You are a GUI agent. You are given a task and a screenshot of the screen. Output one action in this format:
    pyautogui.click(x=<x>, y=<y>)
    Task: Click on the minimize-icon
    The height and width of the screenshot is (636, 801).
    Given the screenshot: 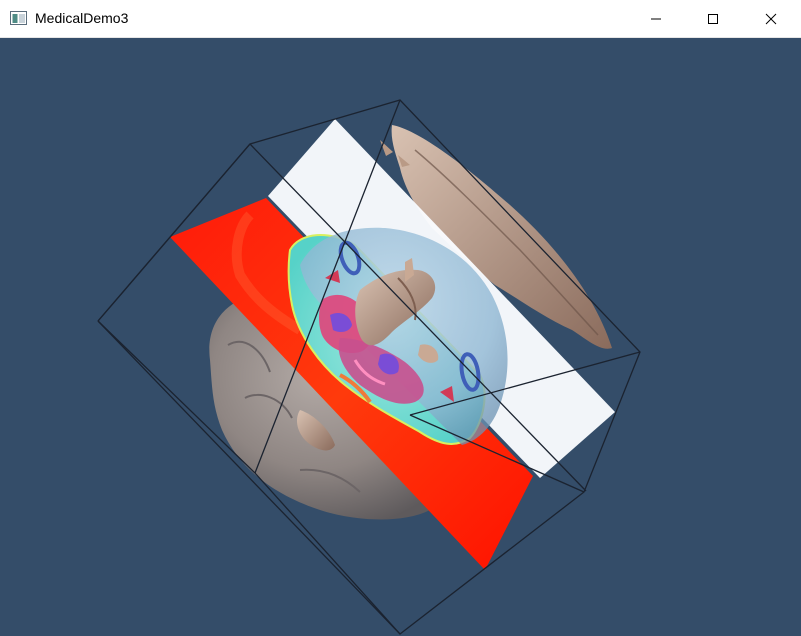 What is the action you would take?
    pyautogui.click(x=656, y=19)
    